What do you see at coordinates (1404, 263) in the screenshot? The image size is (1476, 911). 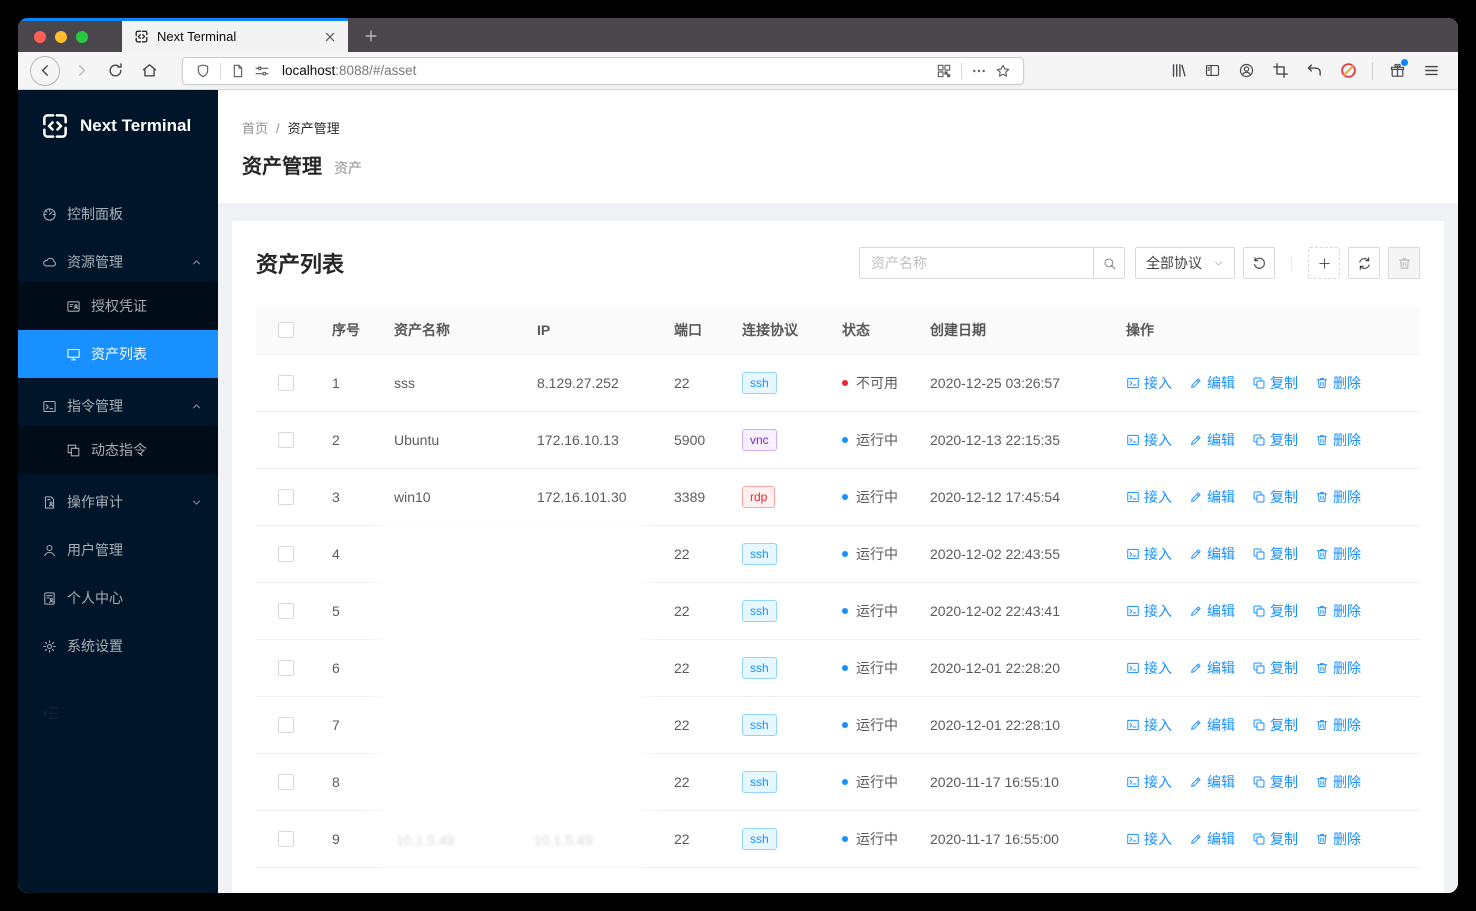 I see `batch-delete-button` at bounding box center [1404, 263].